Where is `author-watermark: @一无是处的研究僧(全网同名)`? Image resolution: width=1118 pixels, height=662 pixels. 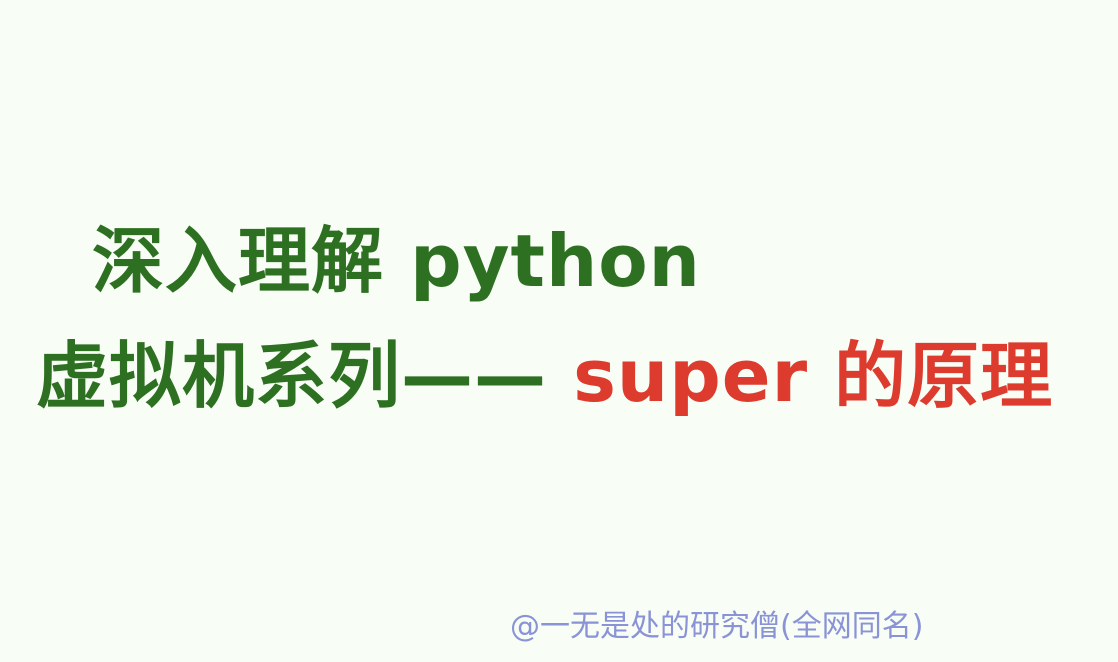
author-watermark: @一无是处的研究僧(全网同名) is located at coordinates (717, 626).